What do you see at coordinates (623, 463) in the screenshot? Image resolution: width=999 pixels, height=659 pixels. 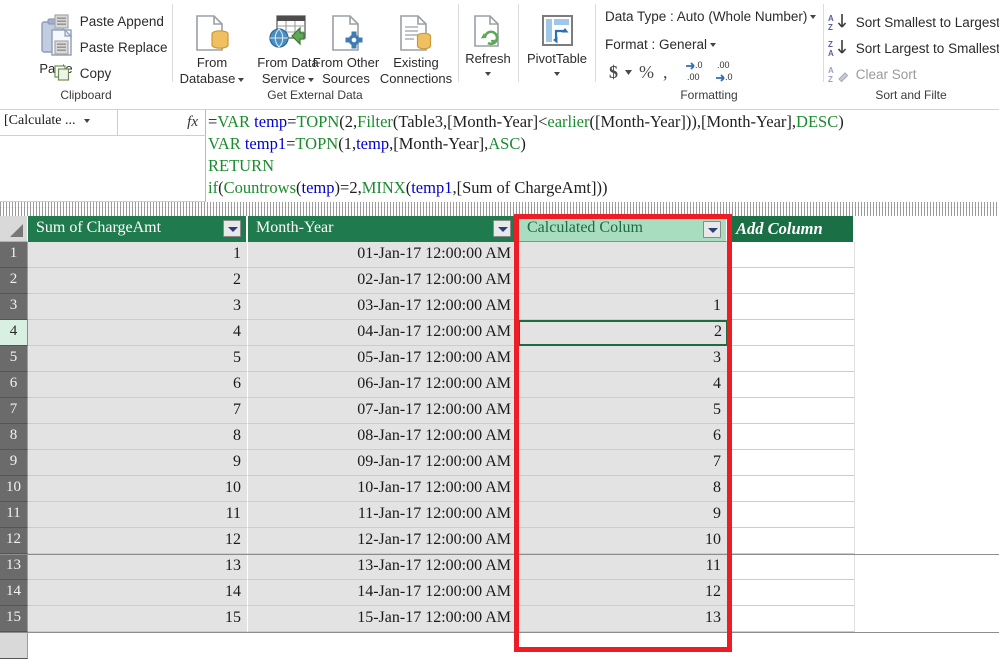 I see `cell-calculated-colum: 7` at bounding box center [623, 463].